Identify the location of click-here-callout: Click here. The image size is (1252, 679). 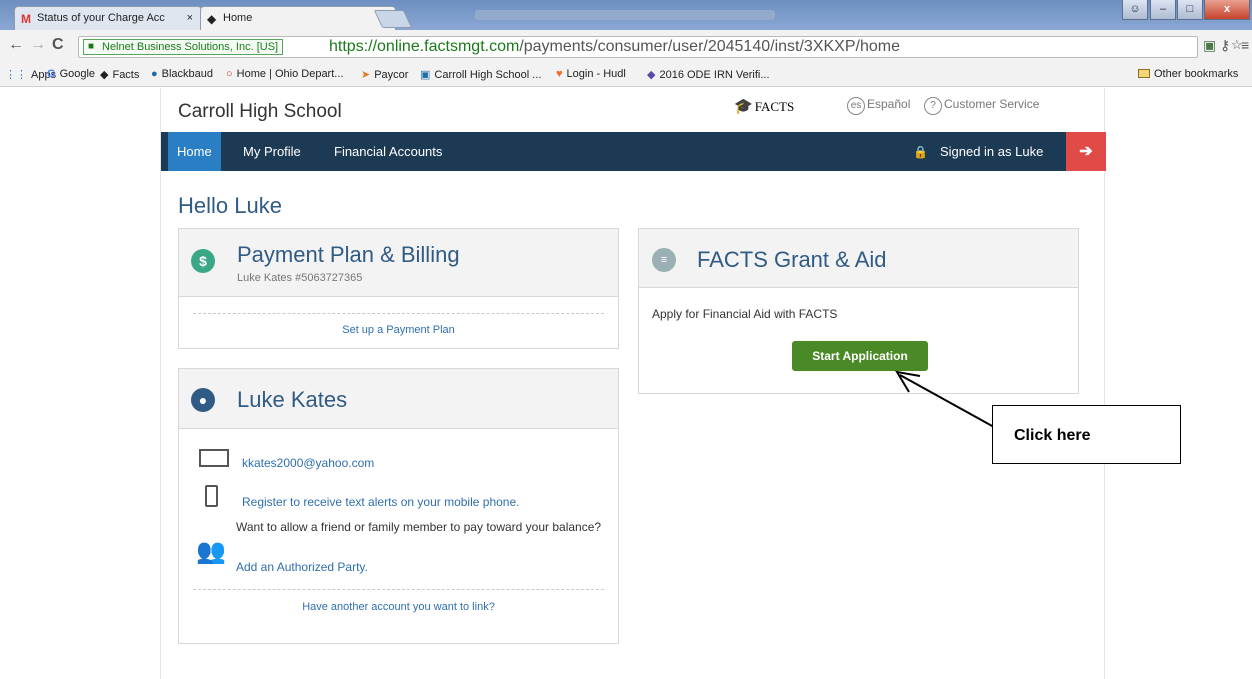
(1086, 434).